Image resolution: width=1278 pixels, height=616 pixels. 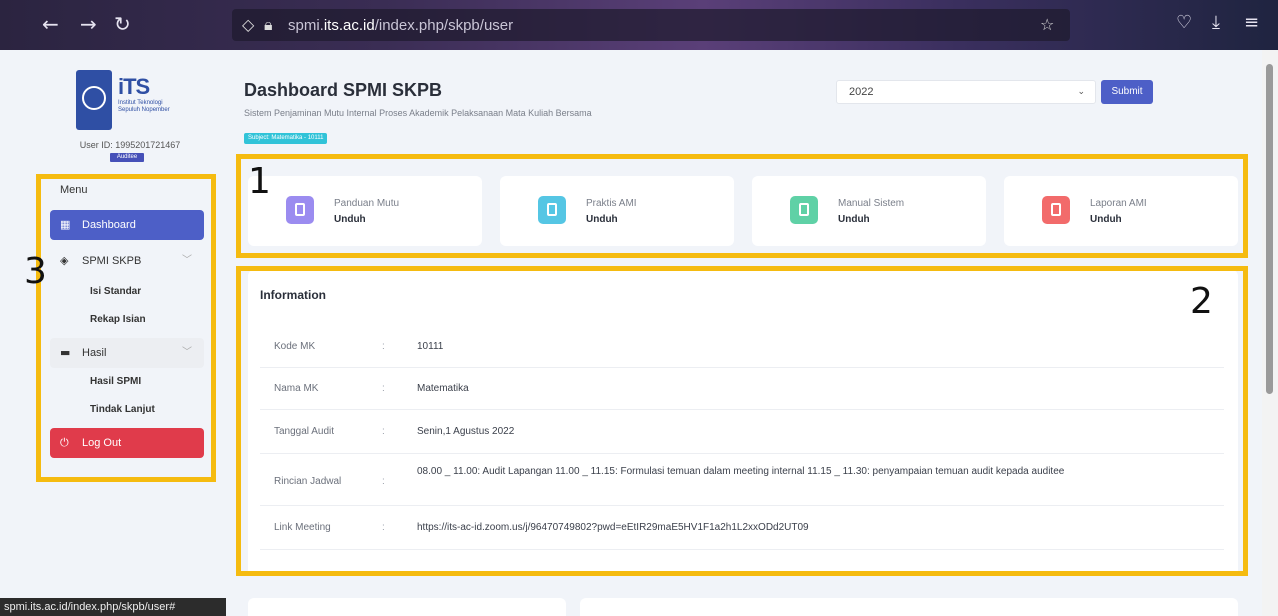 What do you see at coordinates (1216, 22) in the screenshot?
I see `download-icon: ⤓` at bounding box center [1216, 22].